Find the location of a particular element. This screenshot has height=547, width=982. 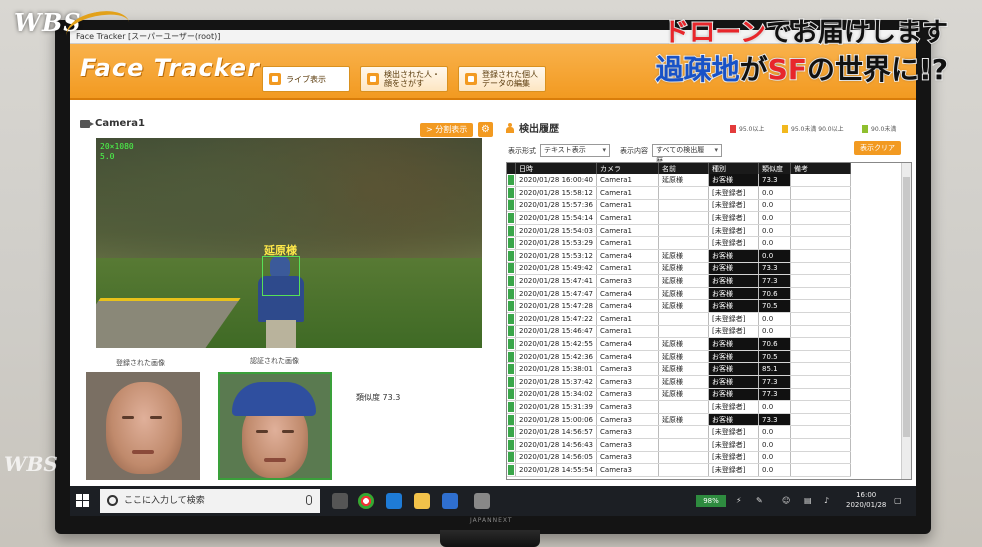

microphone-icon is located at coordinates (309, 500).